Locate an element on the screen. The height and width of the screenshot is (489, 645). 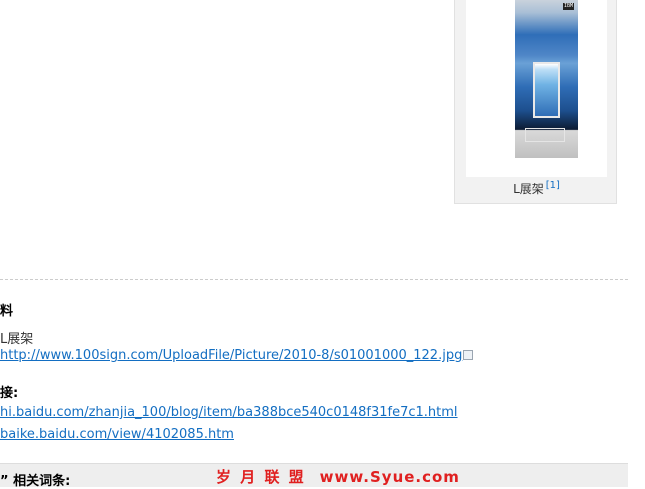
figure-box: IBM L展架 [1] is located at coordinates (535, 102).